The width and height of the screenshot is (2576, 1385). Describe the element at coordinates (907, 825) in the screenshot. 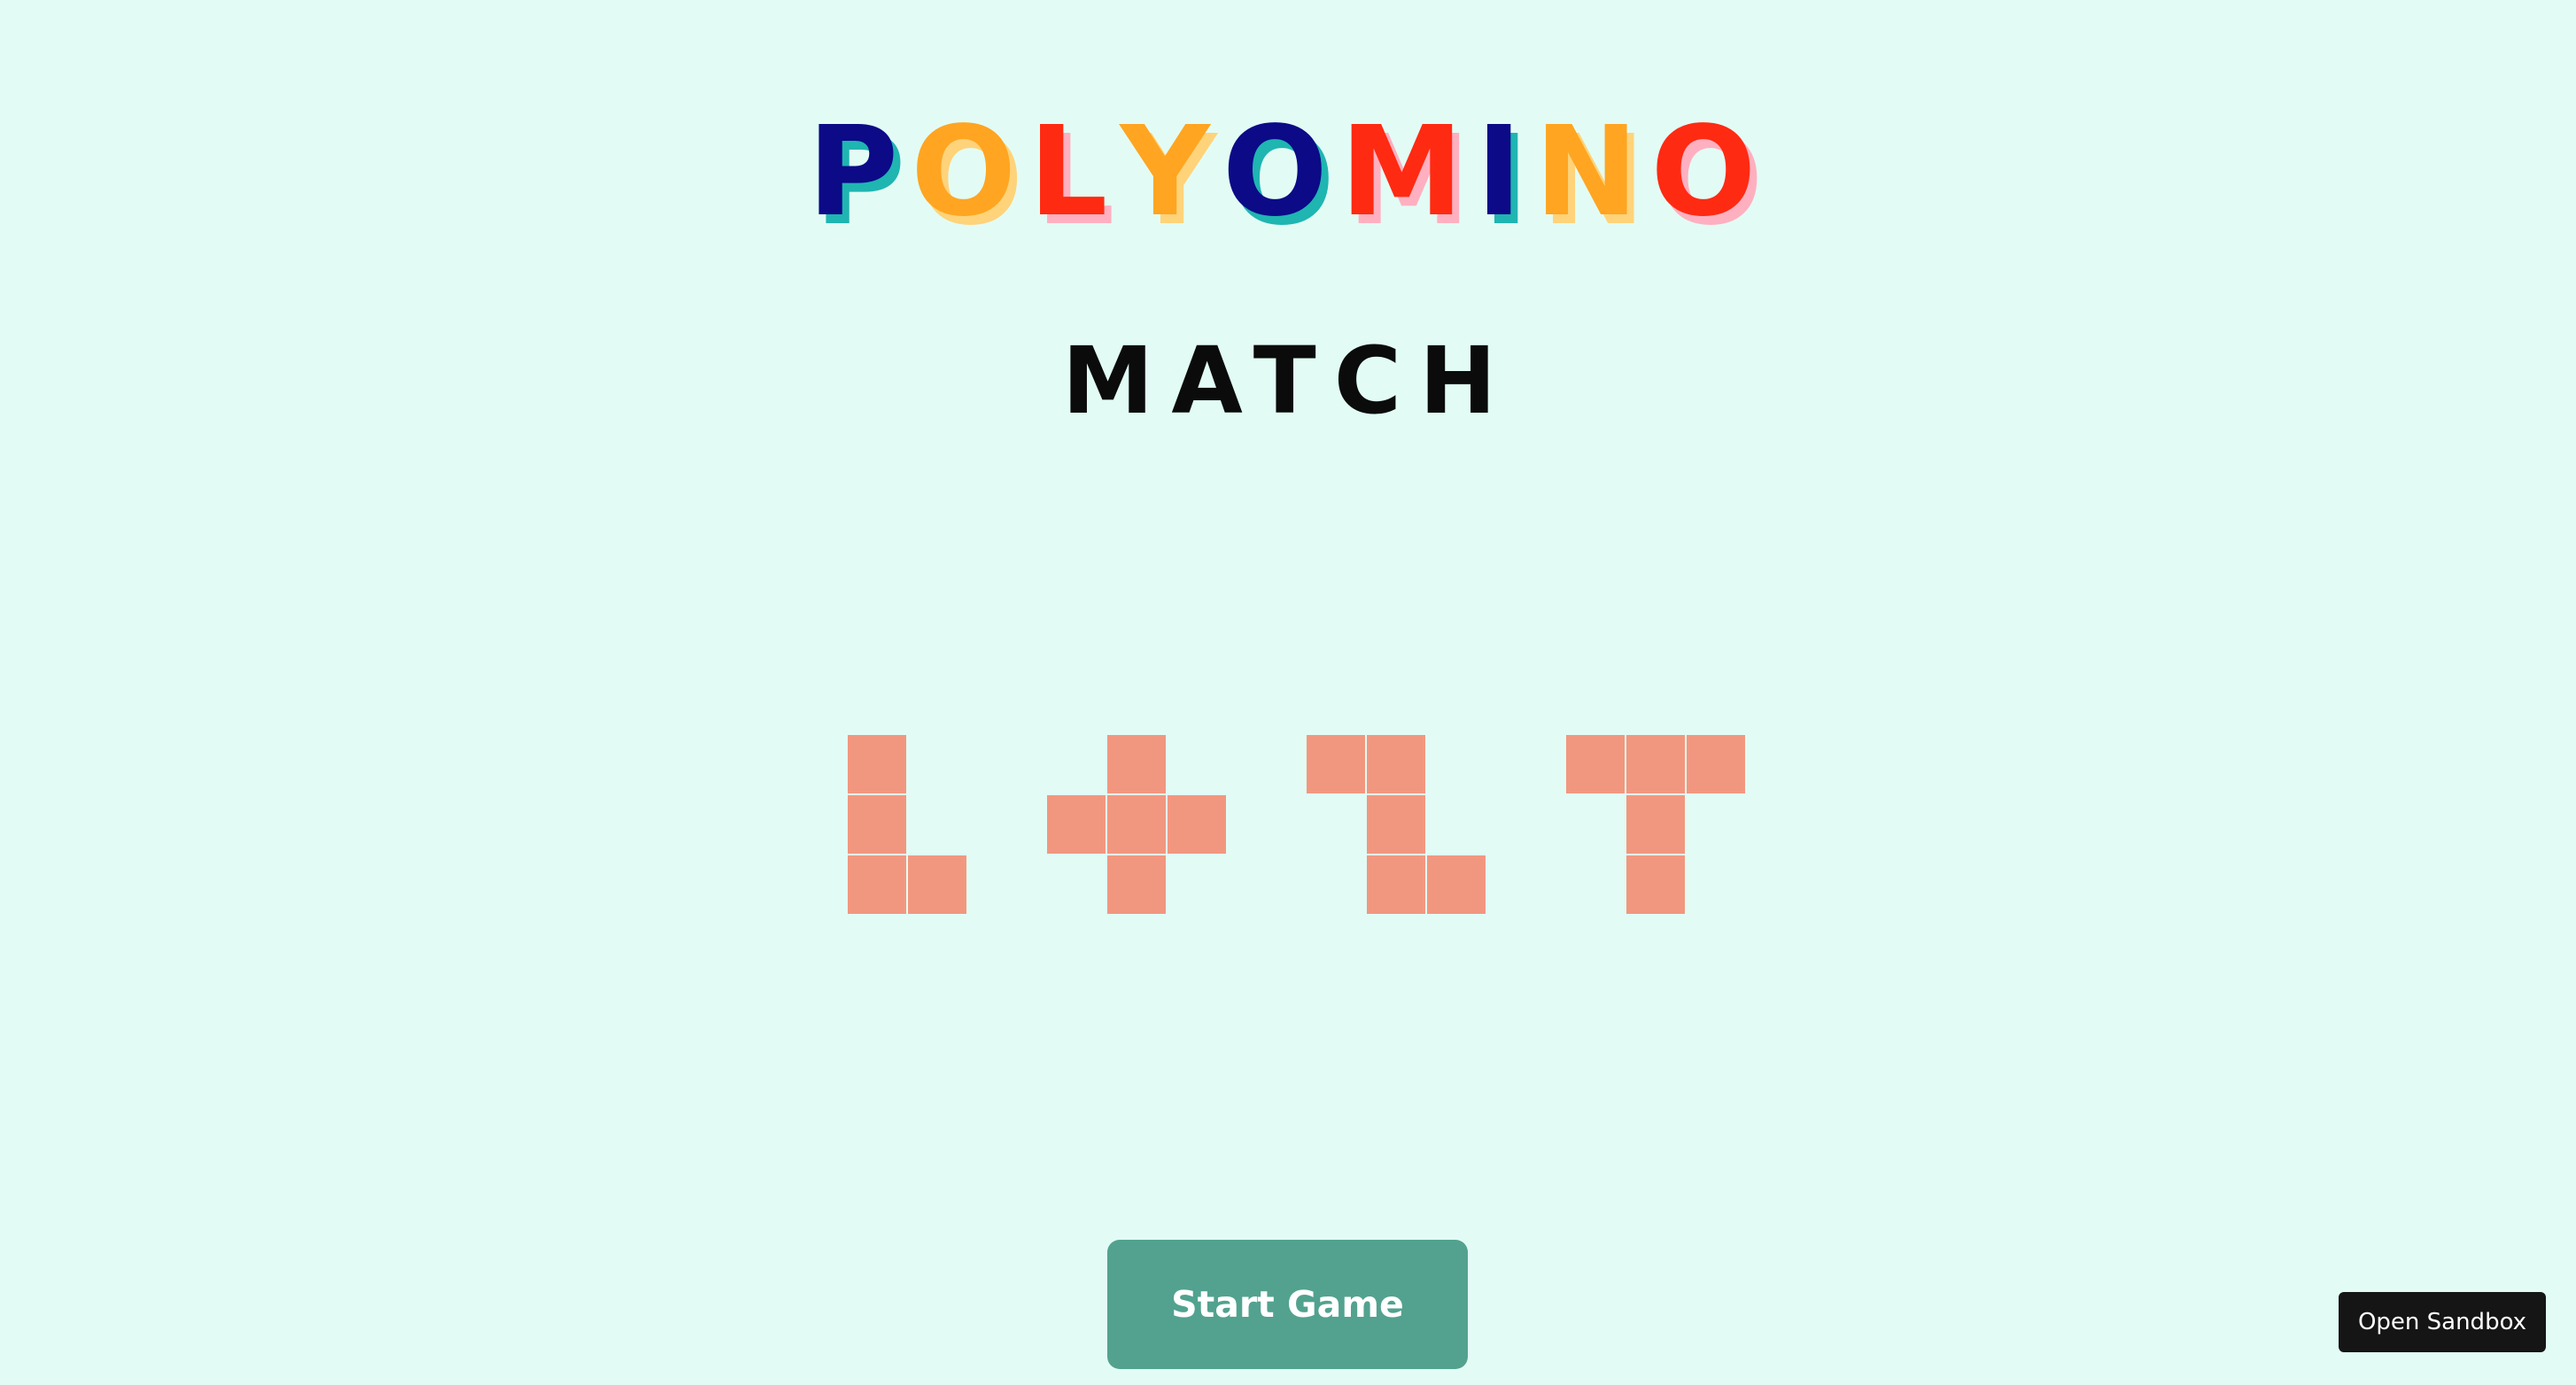

I see `piece-L` at that location.